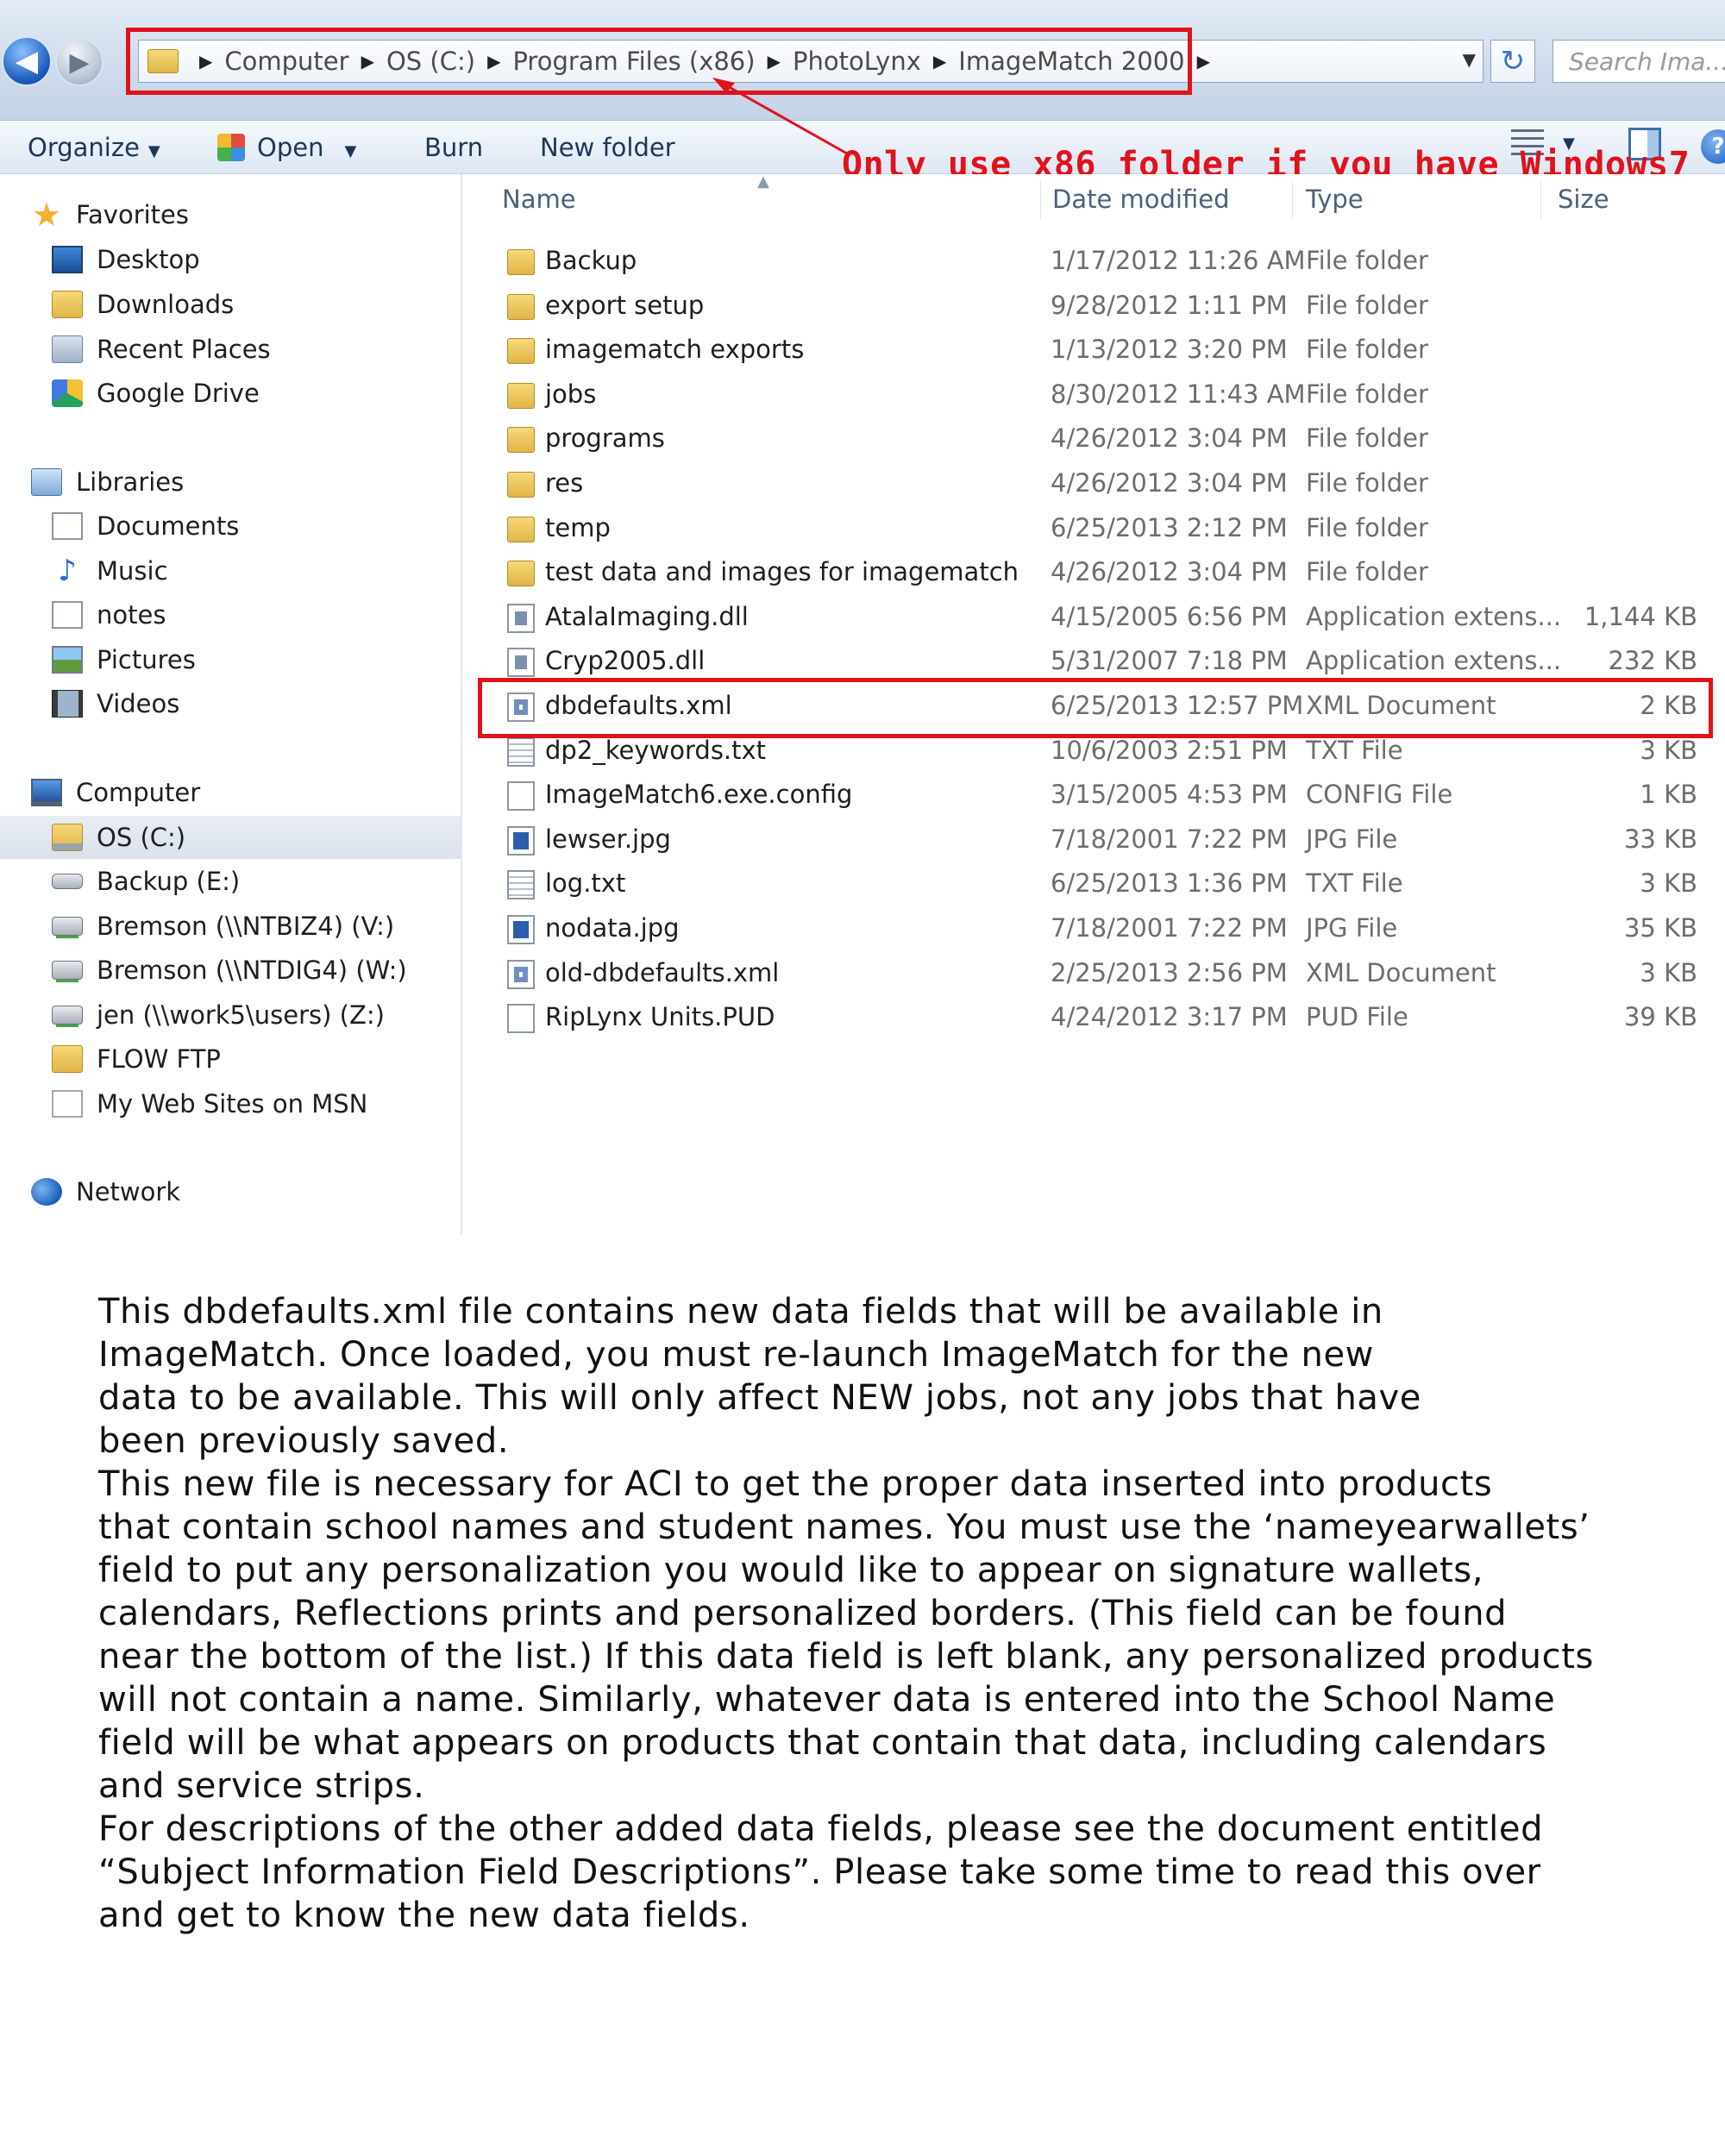 This screenshot has width=1725, height=2156. I want to click on column-type: Type, so click(1335, 199).